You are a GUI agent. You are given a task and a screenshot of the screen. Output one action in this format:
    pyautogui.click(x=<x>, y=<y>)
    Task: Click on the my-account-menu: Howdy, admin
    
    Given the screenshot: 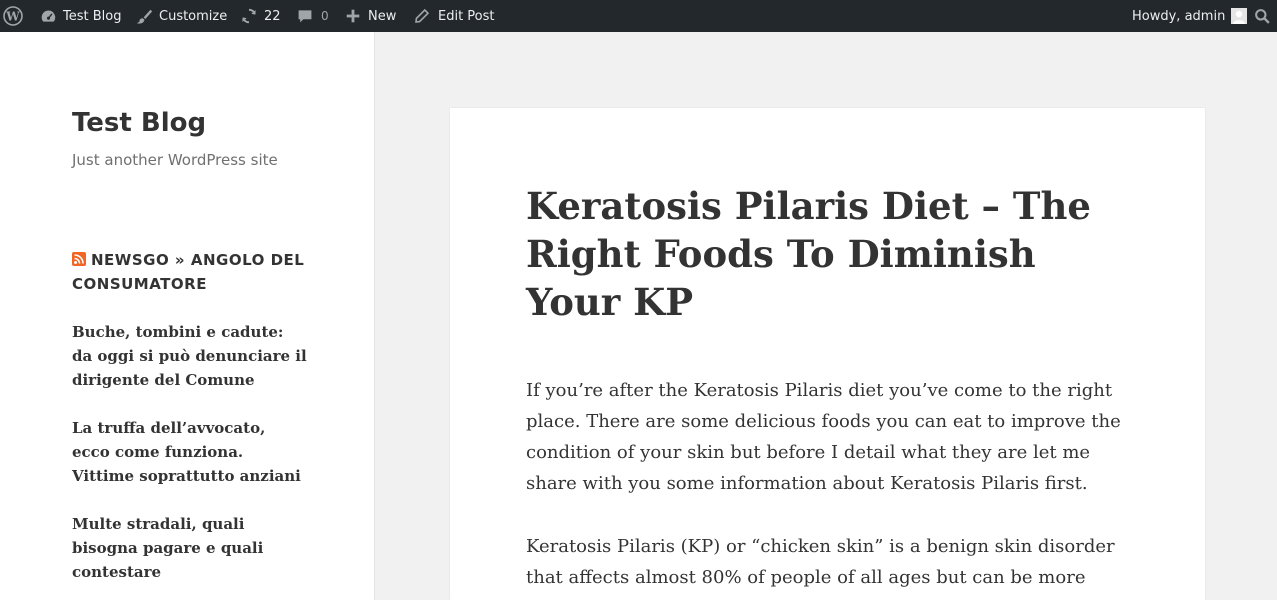 What is the action you would take?
    pyautogui.click(x=1190, y=16)
    